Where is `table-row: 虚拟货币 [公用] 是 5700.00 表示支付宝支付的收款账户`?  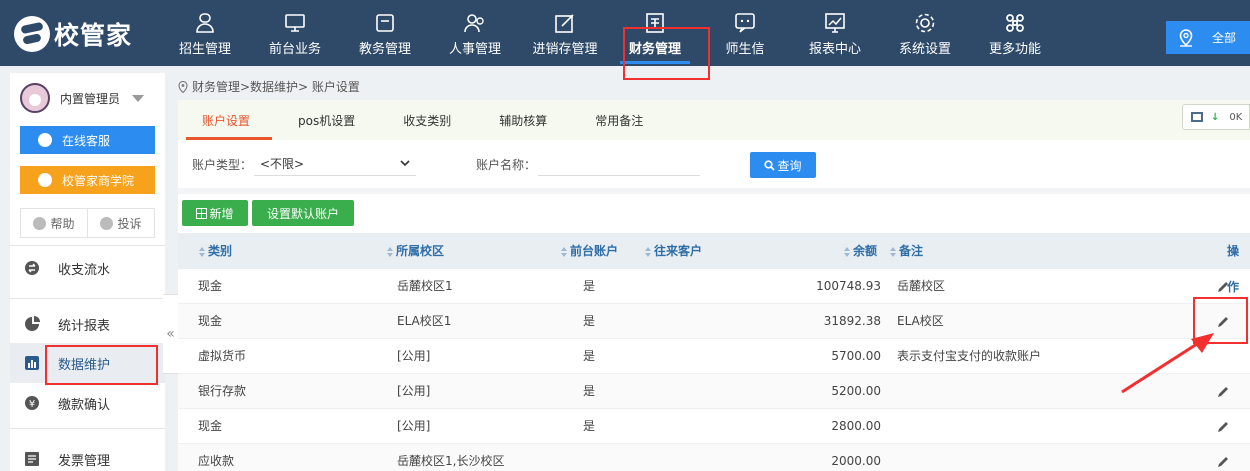 table-row: 虚拟货币 [公用] 是 5700.00 表示支付宝支付的收款账户 is located at coordinates (714, 356).